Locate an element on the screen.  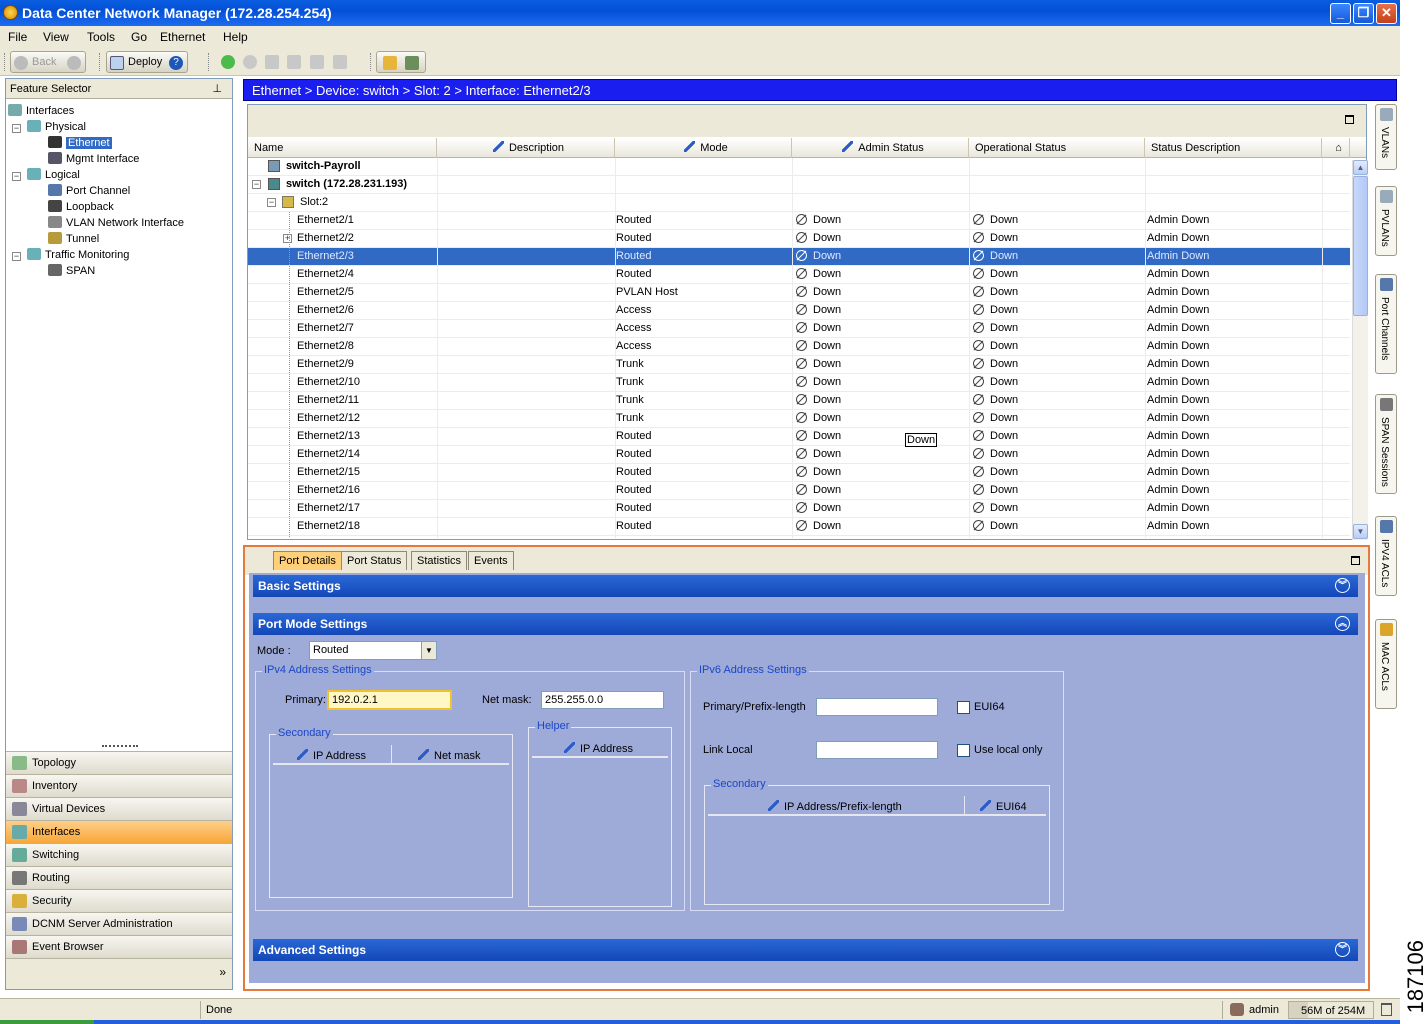
delete-icon is located at coordinates (272, 62).